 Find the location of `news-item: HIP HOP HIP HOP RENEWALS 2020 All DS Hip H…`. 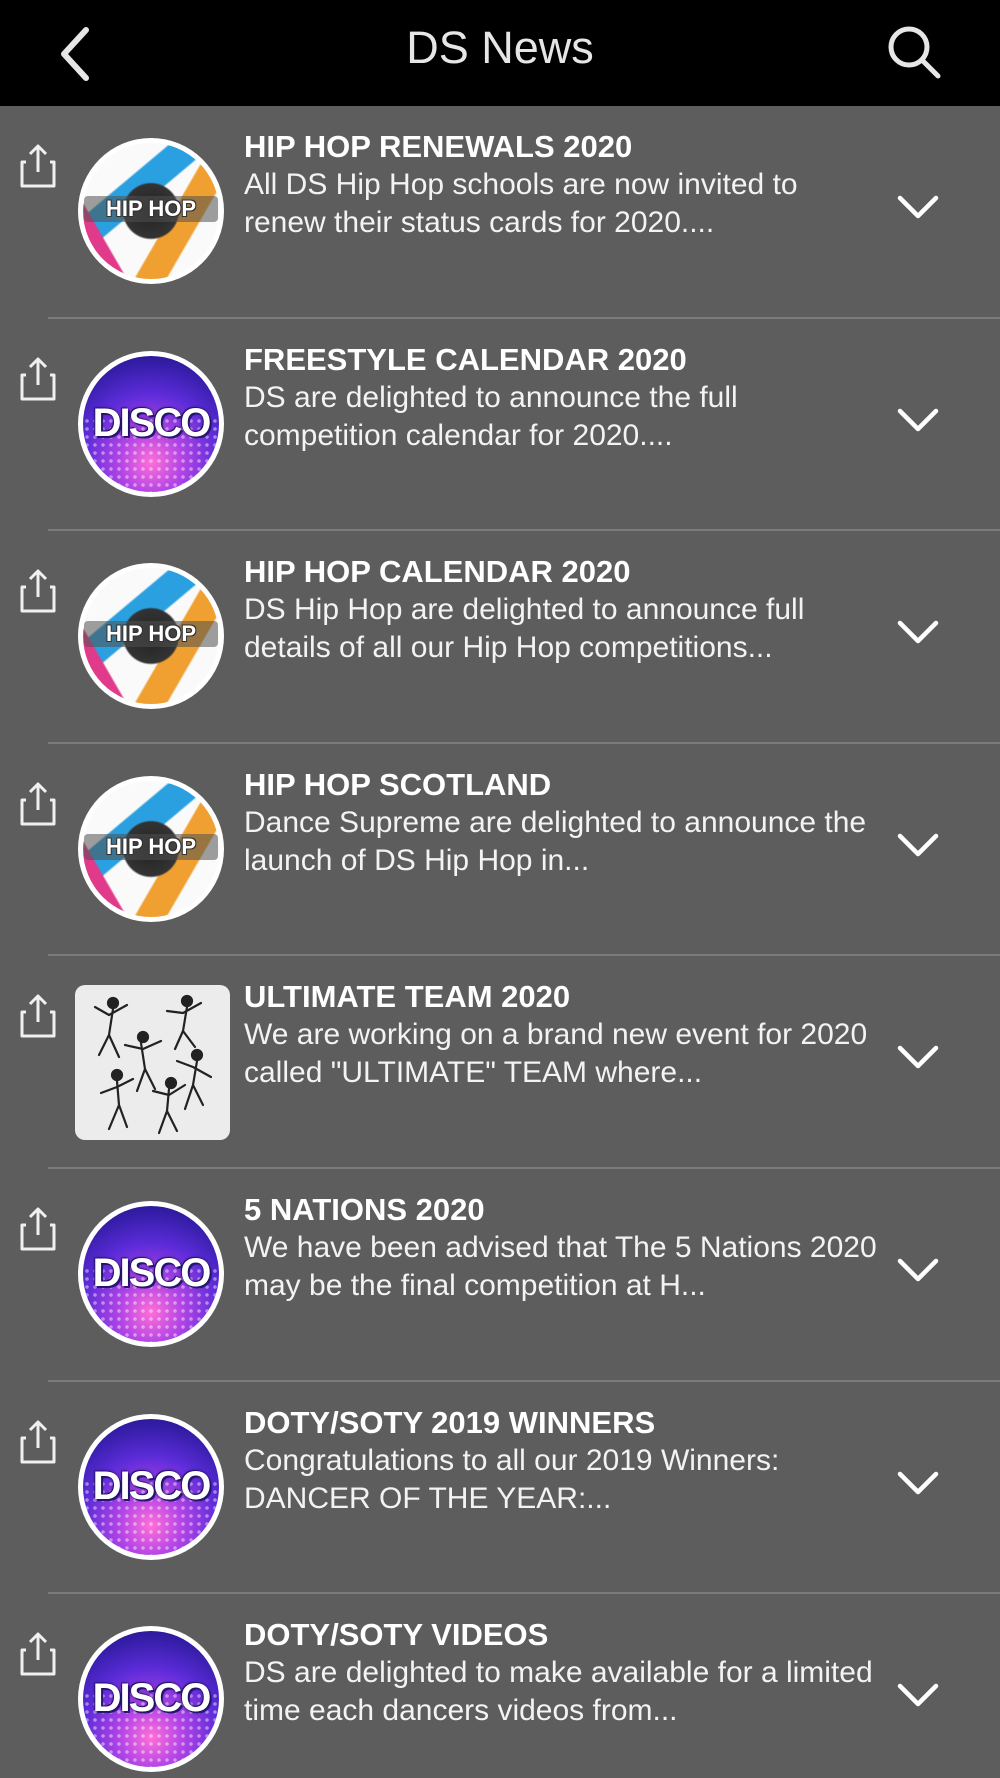

news-item: HIP HOP HIP HOP RENEWALS 2020 All DS Hip H… is located at coordinates (500, 212).